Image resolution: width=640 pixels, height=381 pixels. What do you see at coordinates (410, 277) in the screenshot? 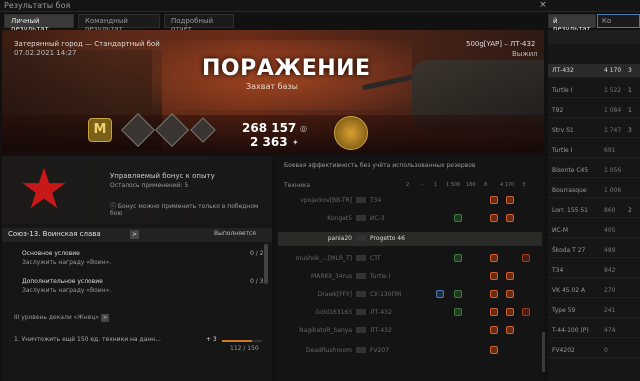
I see `efficiency-row: MARKII_34rus Turtle I` at bounding box center [410, 277].